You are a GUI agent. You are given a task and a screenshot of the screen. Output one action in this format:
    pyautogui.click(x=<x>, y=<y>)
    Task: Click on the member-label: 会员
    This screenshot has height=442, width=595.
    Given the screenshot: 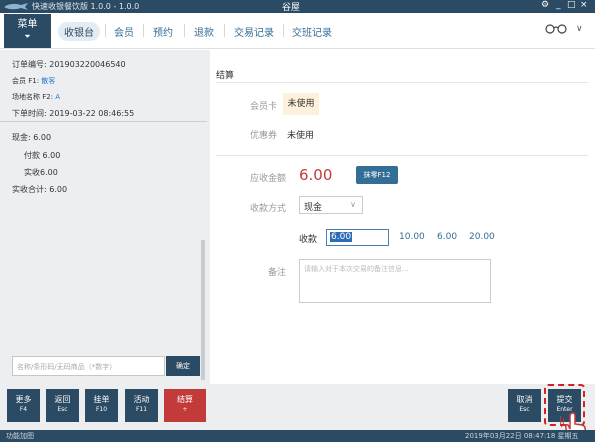 What is the action you would take?
    pyautogui.click(x=19, y=81)
    